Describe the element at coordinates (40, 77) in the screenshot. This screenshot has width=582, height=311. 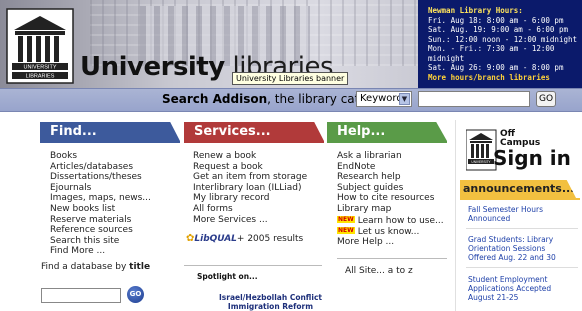
I see `logo-text-bottom: LIBRARIES` at that location.